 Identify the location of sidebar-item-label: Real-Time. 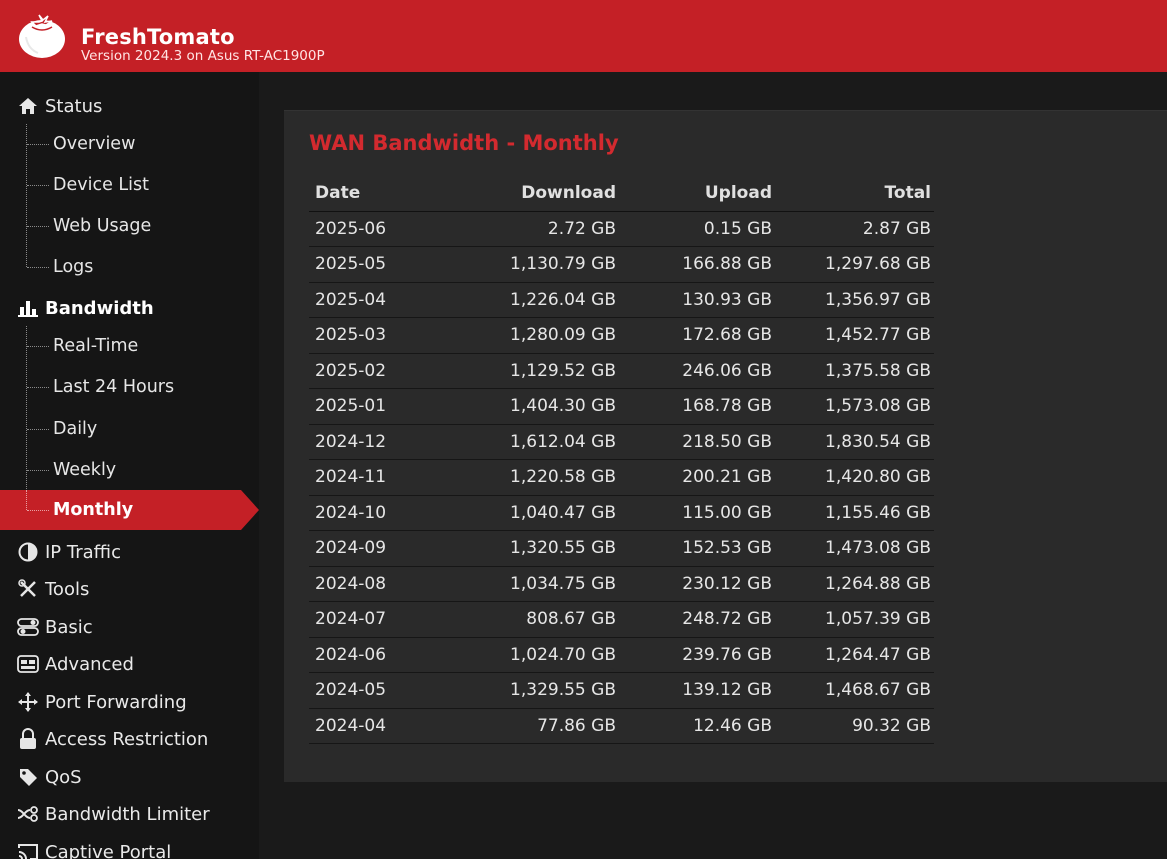
(96, 346).